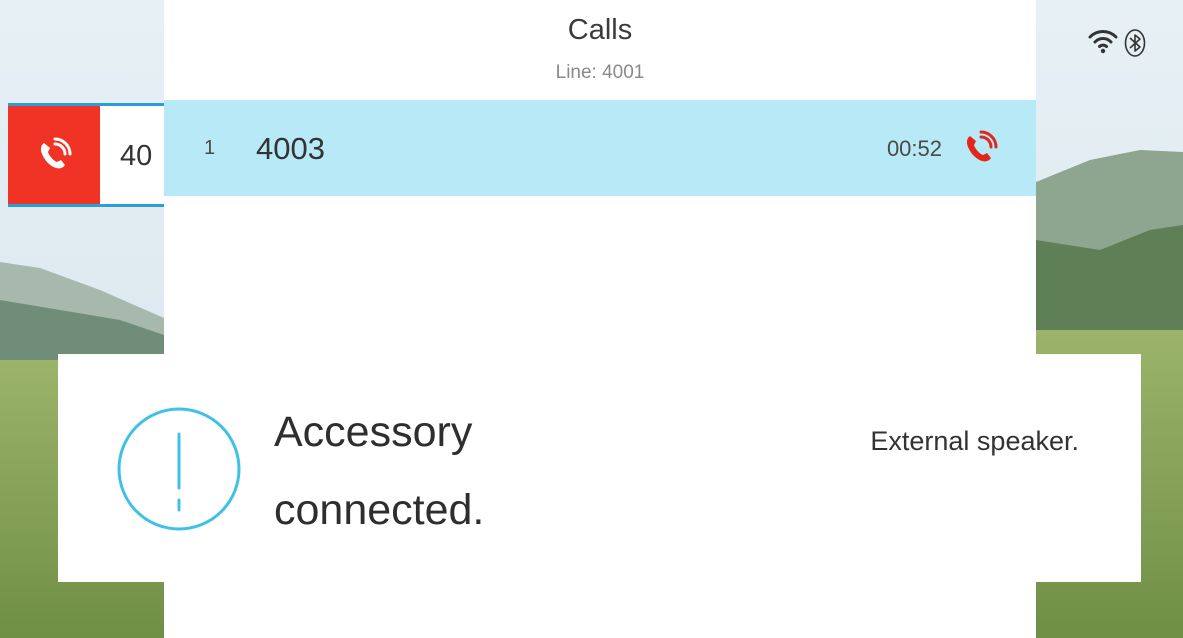 This screenshot has width=1183, height=638. What do you see at coordinates (1103, 42) in the screenshot?
I see `wifi-icon` at bounding box center [1103, 42].